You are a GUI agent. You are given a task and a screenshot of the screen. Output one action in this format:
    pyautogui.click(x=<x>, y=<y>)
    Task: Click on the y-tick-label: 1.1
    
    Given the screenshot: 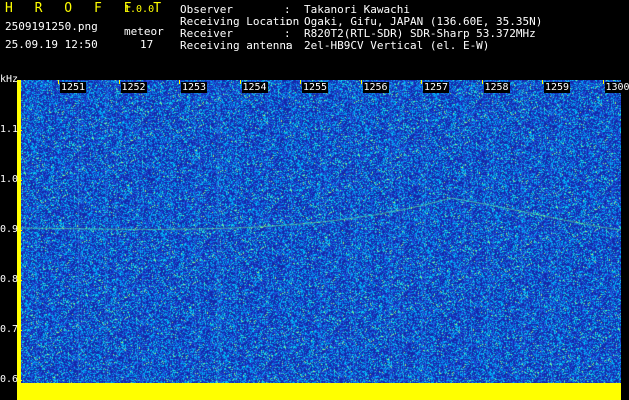 What is the action you would take?
    pyautogui.click(x=9, y=129)
    